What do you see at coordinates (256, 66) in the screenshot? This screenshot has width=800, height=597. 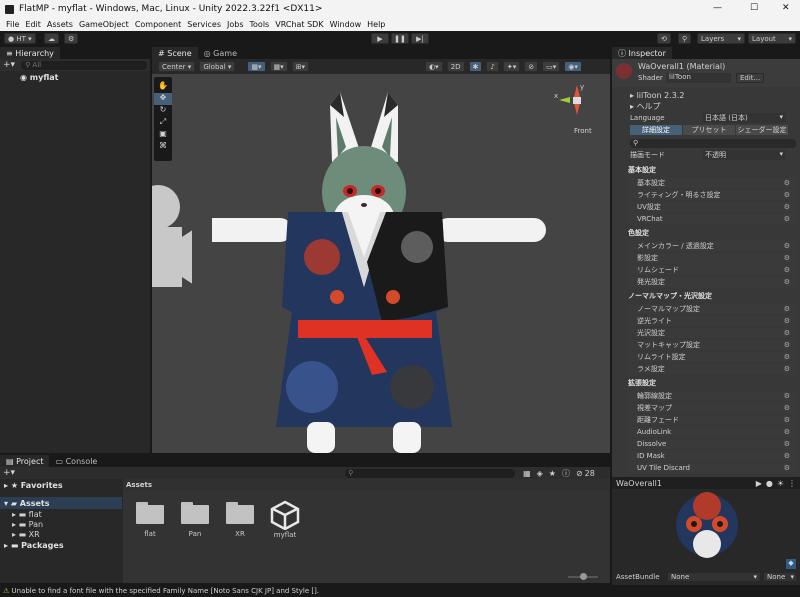 I see `snap-button: ▦▾` at bounding box center [256, 66].